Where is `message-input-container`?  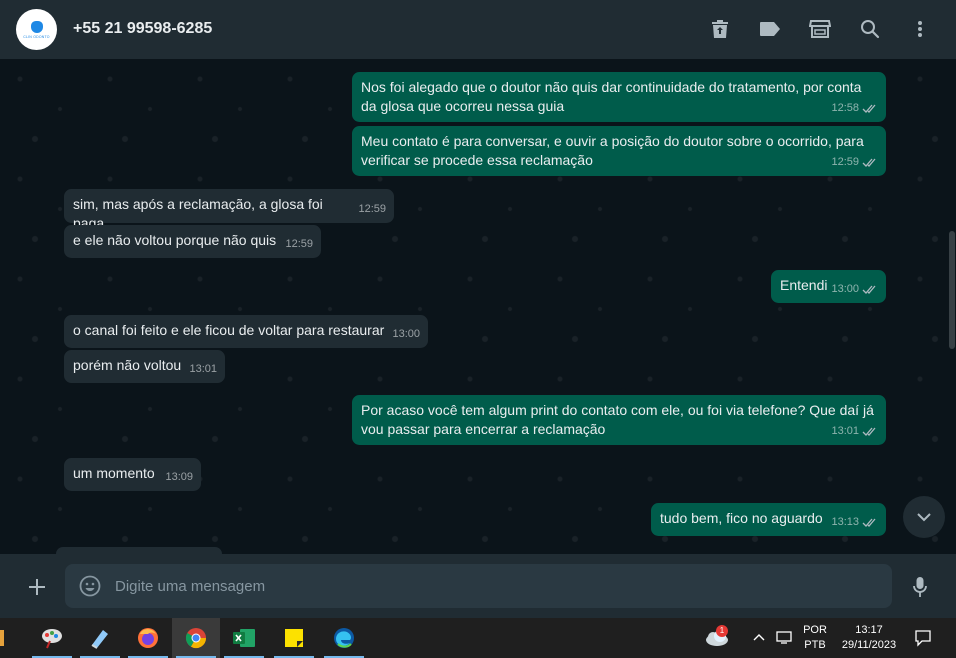 message-input-container is located at coordinates (478, 586).